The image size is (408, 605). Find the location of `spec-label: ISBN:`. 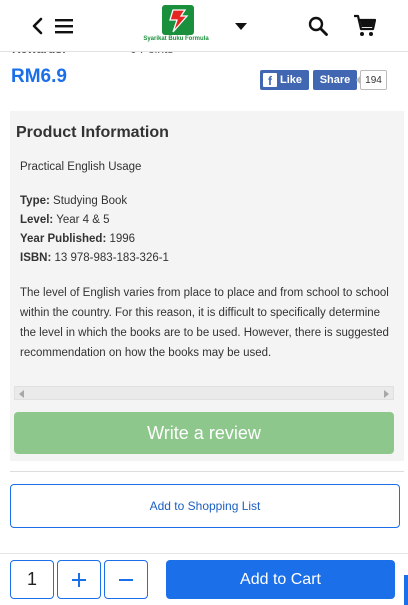

spec-label: ISBN: is located at coordinates (36, 258).